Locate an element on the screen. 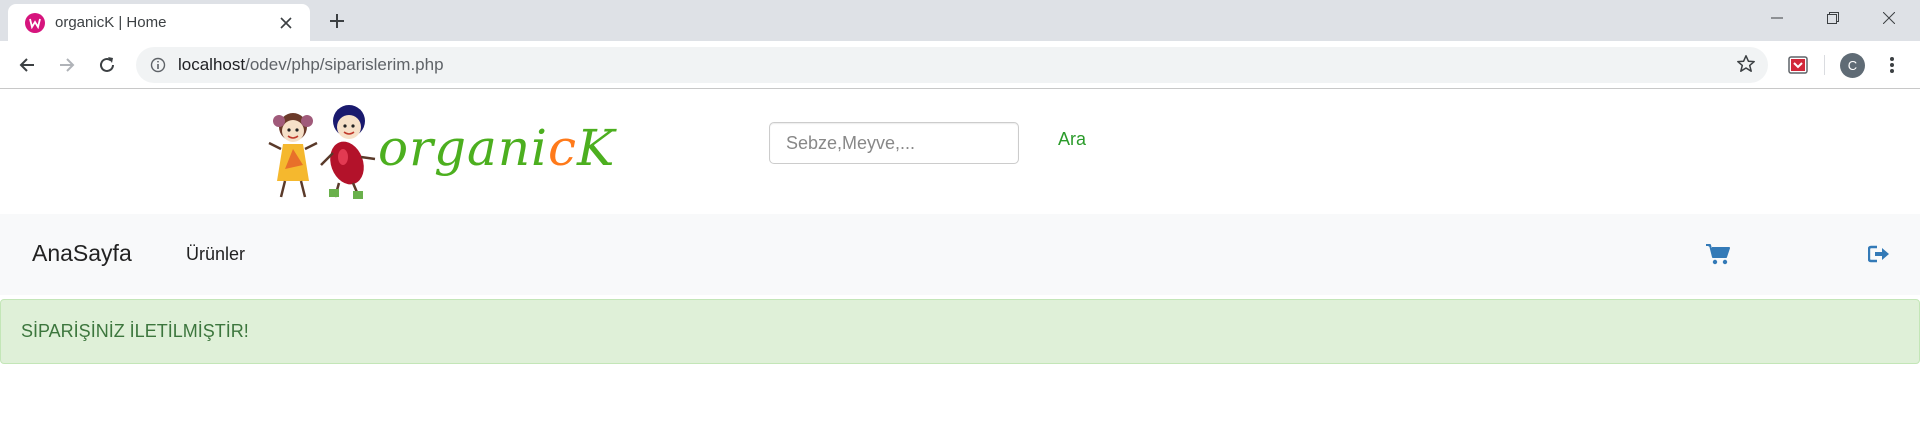  bookmark-star-icon is located at coordinates (1746, 64).